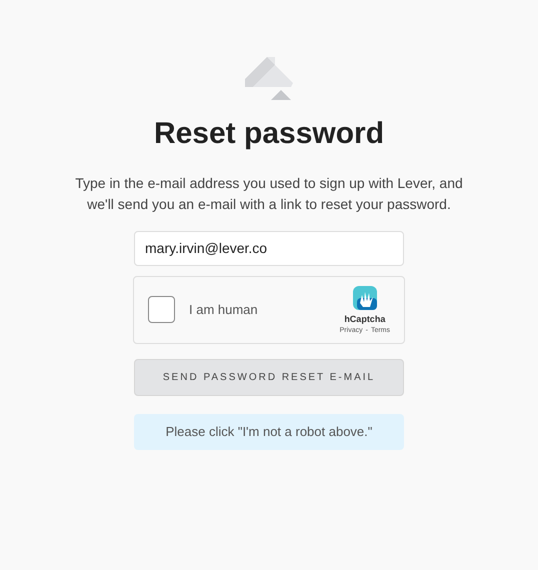  Describe the element at coordinates (269, 377) in the screenshot. I see `send-reset-button: SEND PASSWORD RESET E-MAIL` at that location.